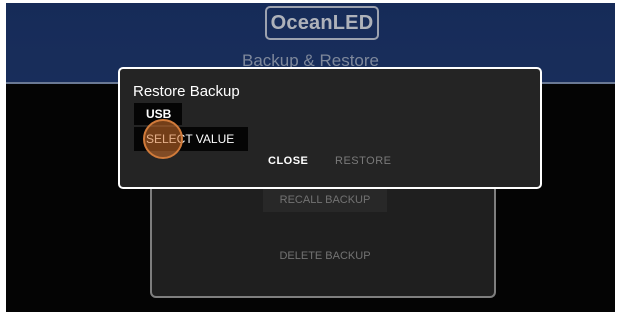 Image resolution: width=621 pixels, height=318 pixels. What do you see at coordinates (186, 91) in the screenshot?
I see `dialog-title: Restore Backup` at bounding box center [186, 91].